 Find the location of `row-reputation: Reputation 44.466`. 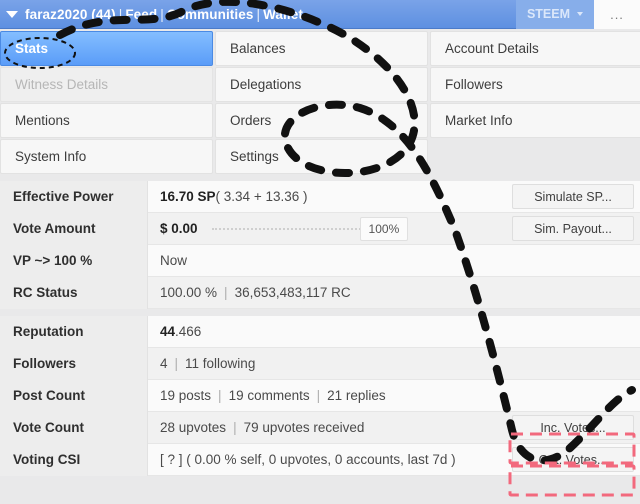

row-reputation: Reputation 44.466 is located at coordinates (320, 331).